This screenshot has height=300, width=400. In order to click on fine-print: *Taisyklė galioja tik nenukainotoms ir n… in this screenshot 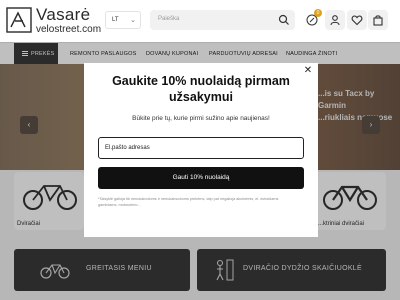, I will do `click(203, 202)`.